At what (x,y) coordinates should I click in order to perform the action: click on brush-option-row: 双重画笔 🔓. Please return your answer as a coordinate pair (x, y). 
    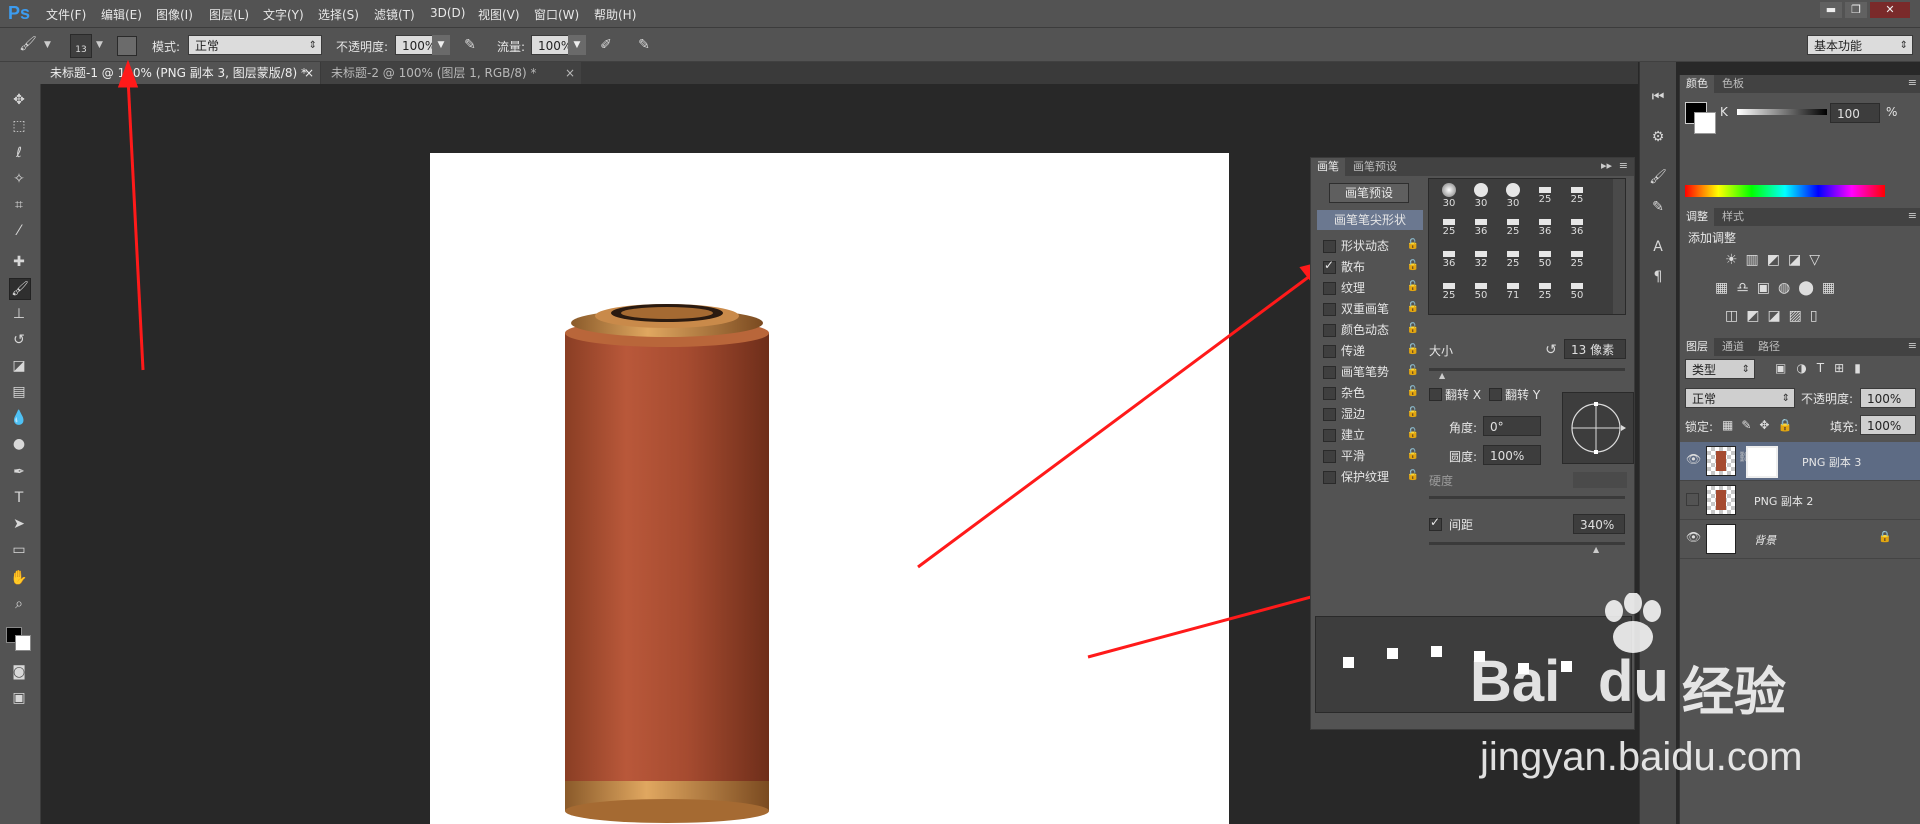
    Looking at the image, I should click on (1371, 309).